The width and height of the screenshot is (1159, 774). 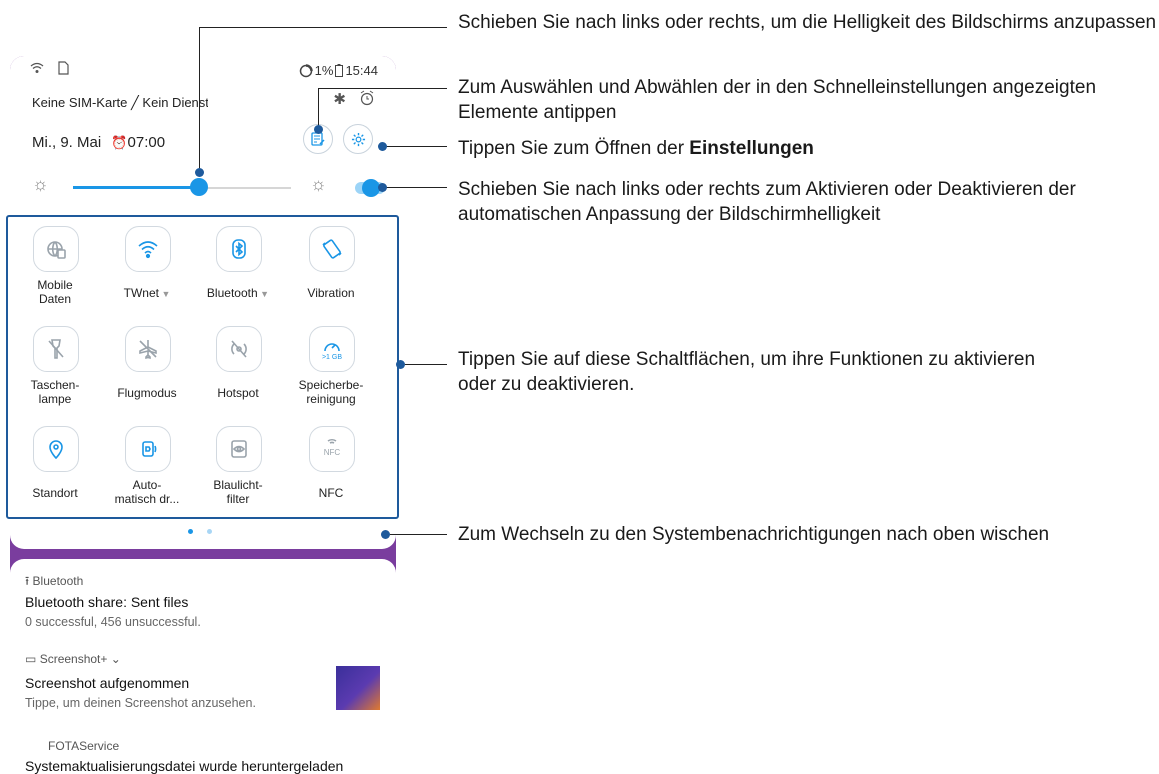 I want to click on tiles-highlight-box, so click(x=202, y=367).